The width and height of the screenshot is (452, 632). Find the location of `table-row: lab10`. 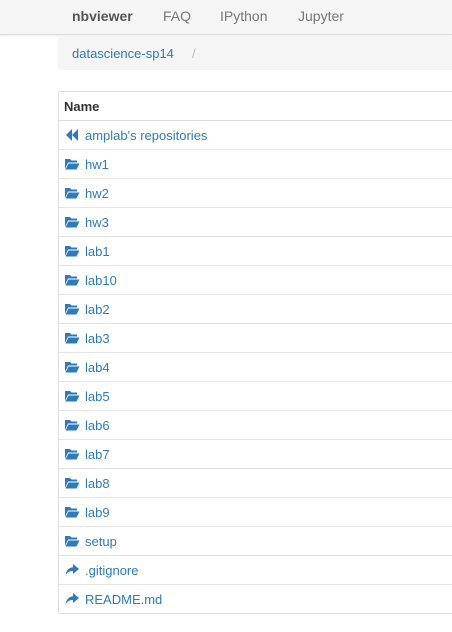

table-row: lab10 is located at coordinates (255, 279).